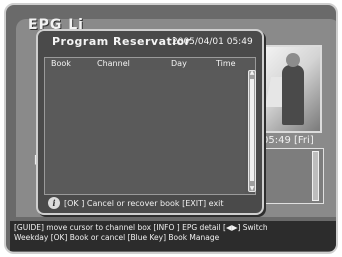 The height and width of the screenshot is (257, 342). I want to click on column-book: Book, so click(61, 63).